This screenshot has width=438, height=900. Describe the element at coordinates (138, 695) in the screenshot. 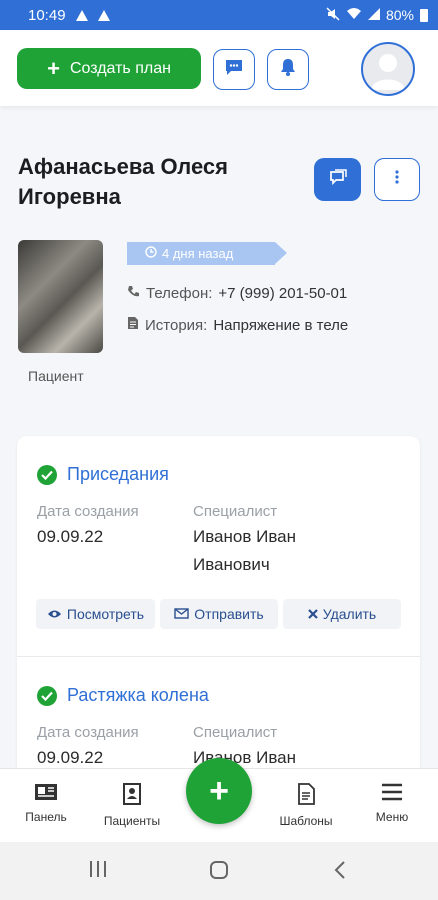

I see `plan-title: Растяжка колена` at that location.